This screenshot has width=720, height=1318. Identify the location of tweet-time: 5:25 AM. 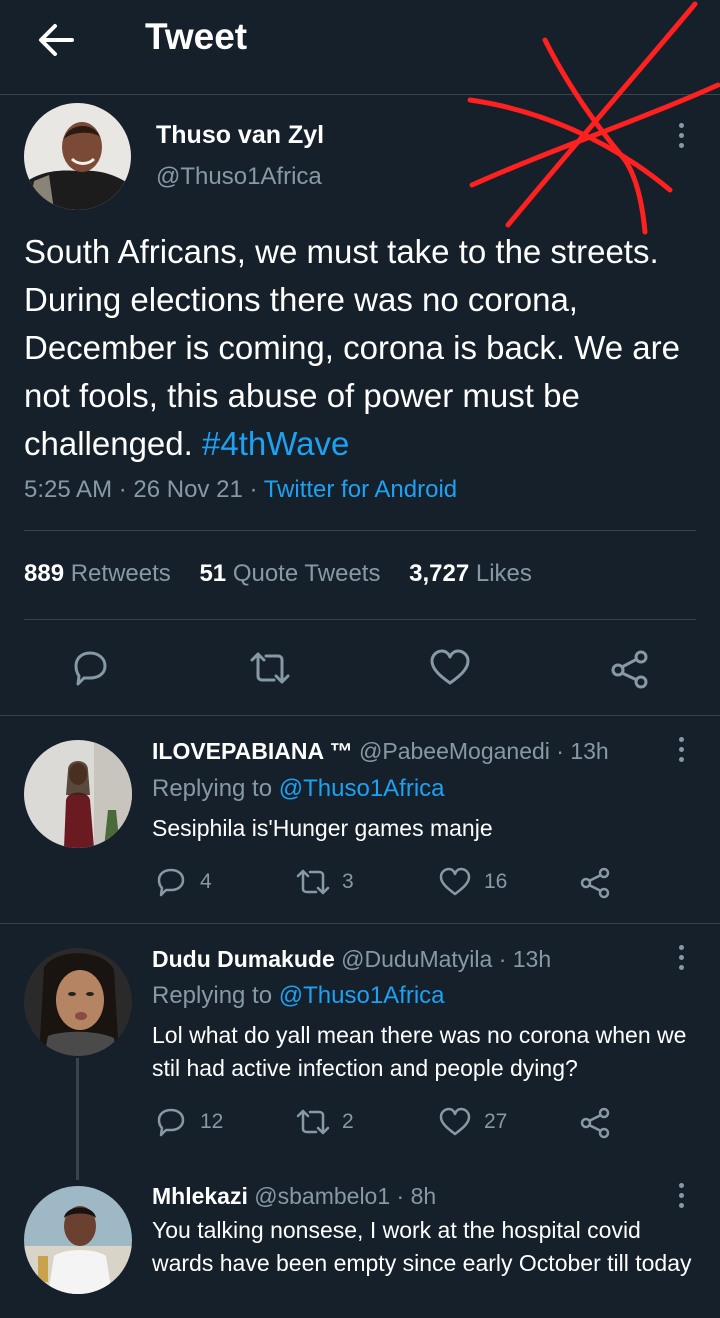
(68, 489).